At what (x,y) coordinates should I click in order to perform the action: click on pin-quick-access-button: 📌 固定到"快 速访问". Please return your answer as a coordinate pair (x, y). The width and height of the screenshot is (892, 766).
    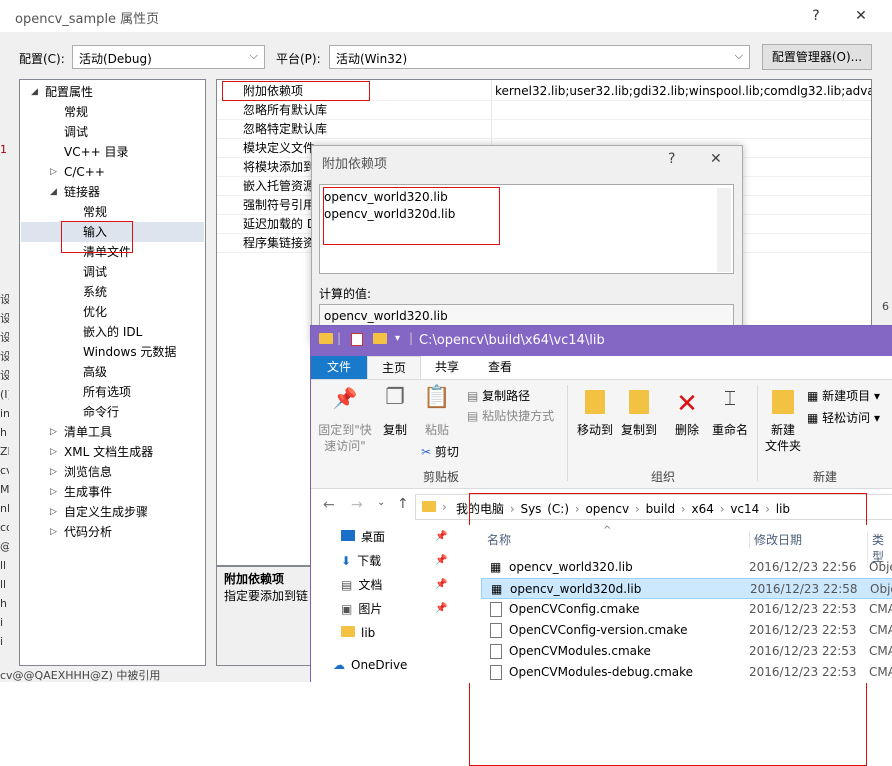
    Looking at the image, I should click on (345, 421).